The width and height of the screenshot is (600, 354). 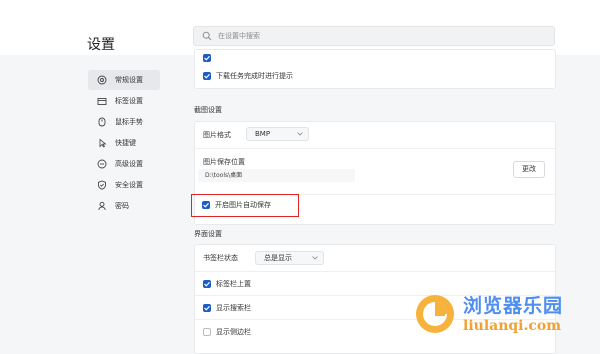 I want to click on settings-icon, so click(x=102, y=80).